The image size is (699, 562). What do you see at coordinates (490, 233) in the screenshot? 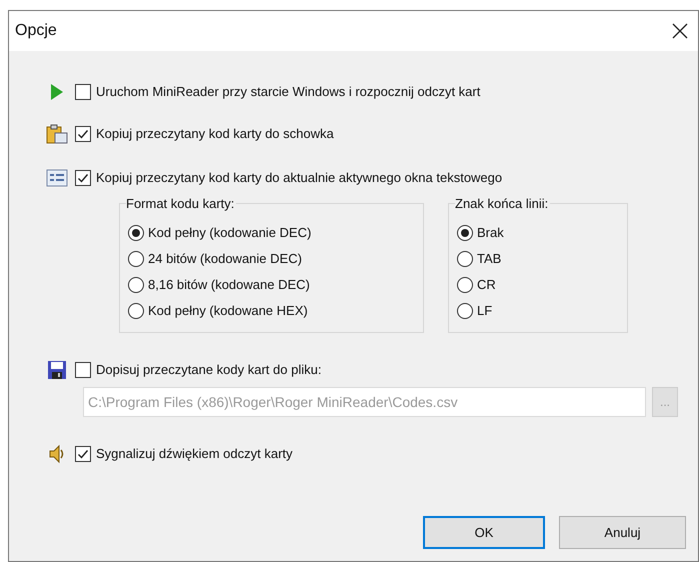
I see `radio-label: Brak` at bounding box center [490, 233].